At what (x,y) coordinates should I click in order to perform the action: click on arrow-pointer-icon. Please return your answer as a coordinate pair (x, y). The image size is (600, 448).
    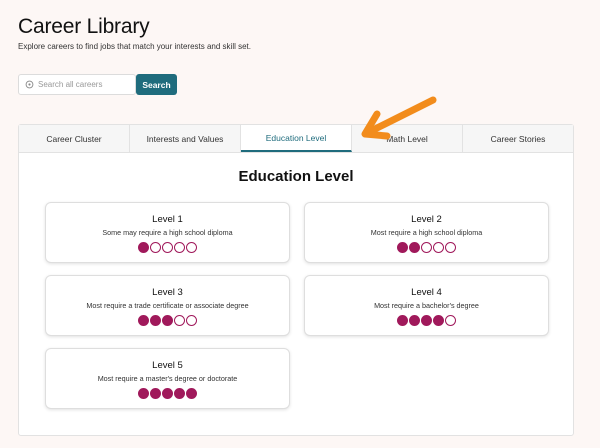
    Looking at the image, I should click on (399, 118).